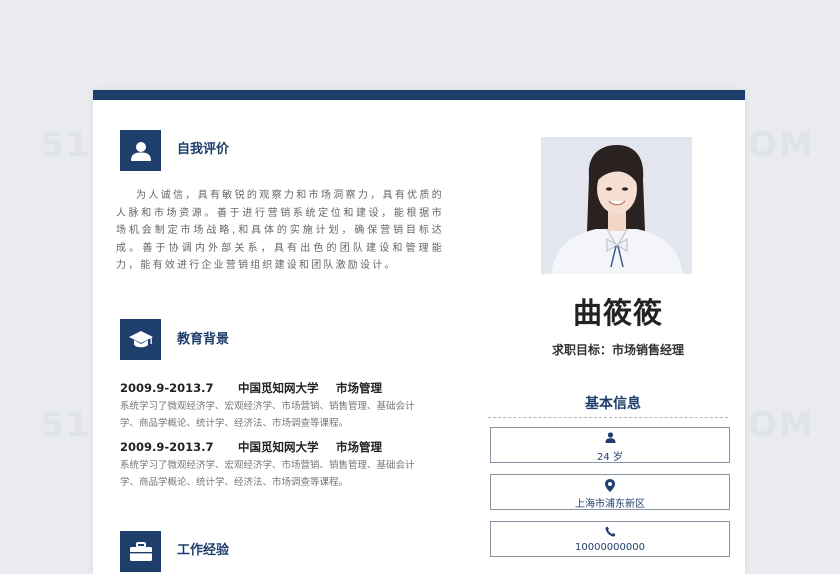 The height and width of the screenshot is (574, 840). I want to click on work-section-icon, so click(140, 551).